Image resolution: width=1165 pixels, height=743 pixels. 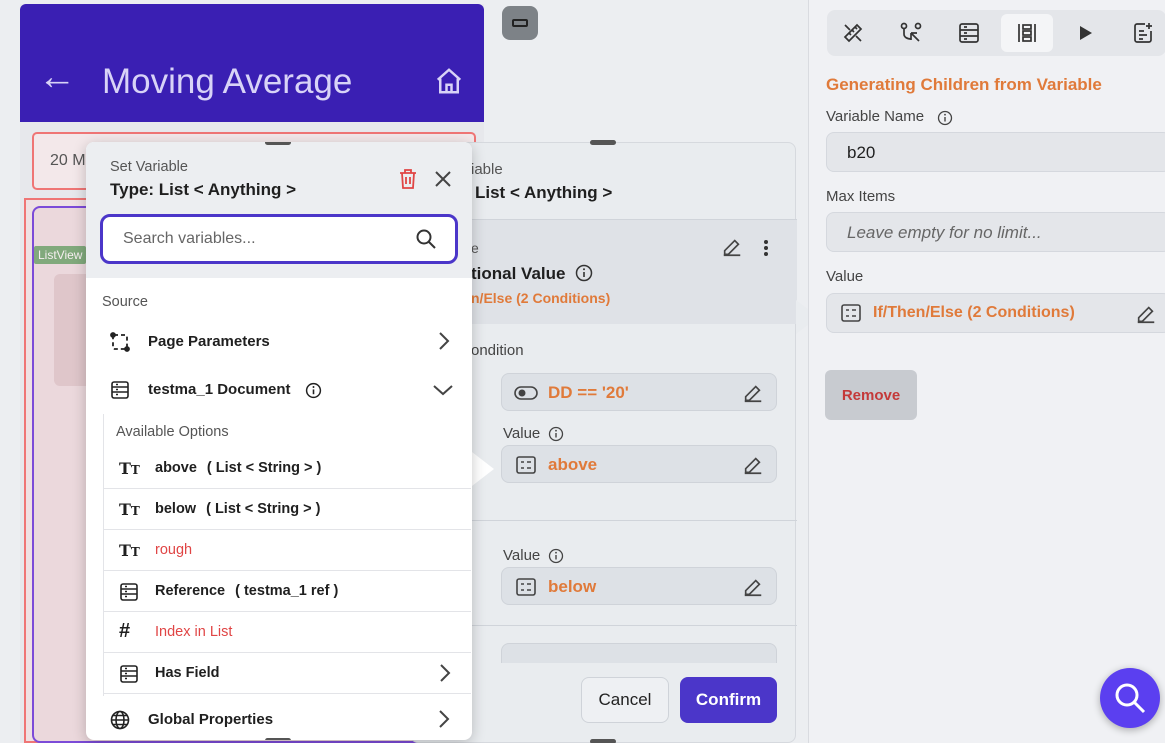 I want to click on condition-chip: DD == '20', so click(x=639, y=392).